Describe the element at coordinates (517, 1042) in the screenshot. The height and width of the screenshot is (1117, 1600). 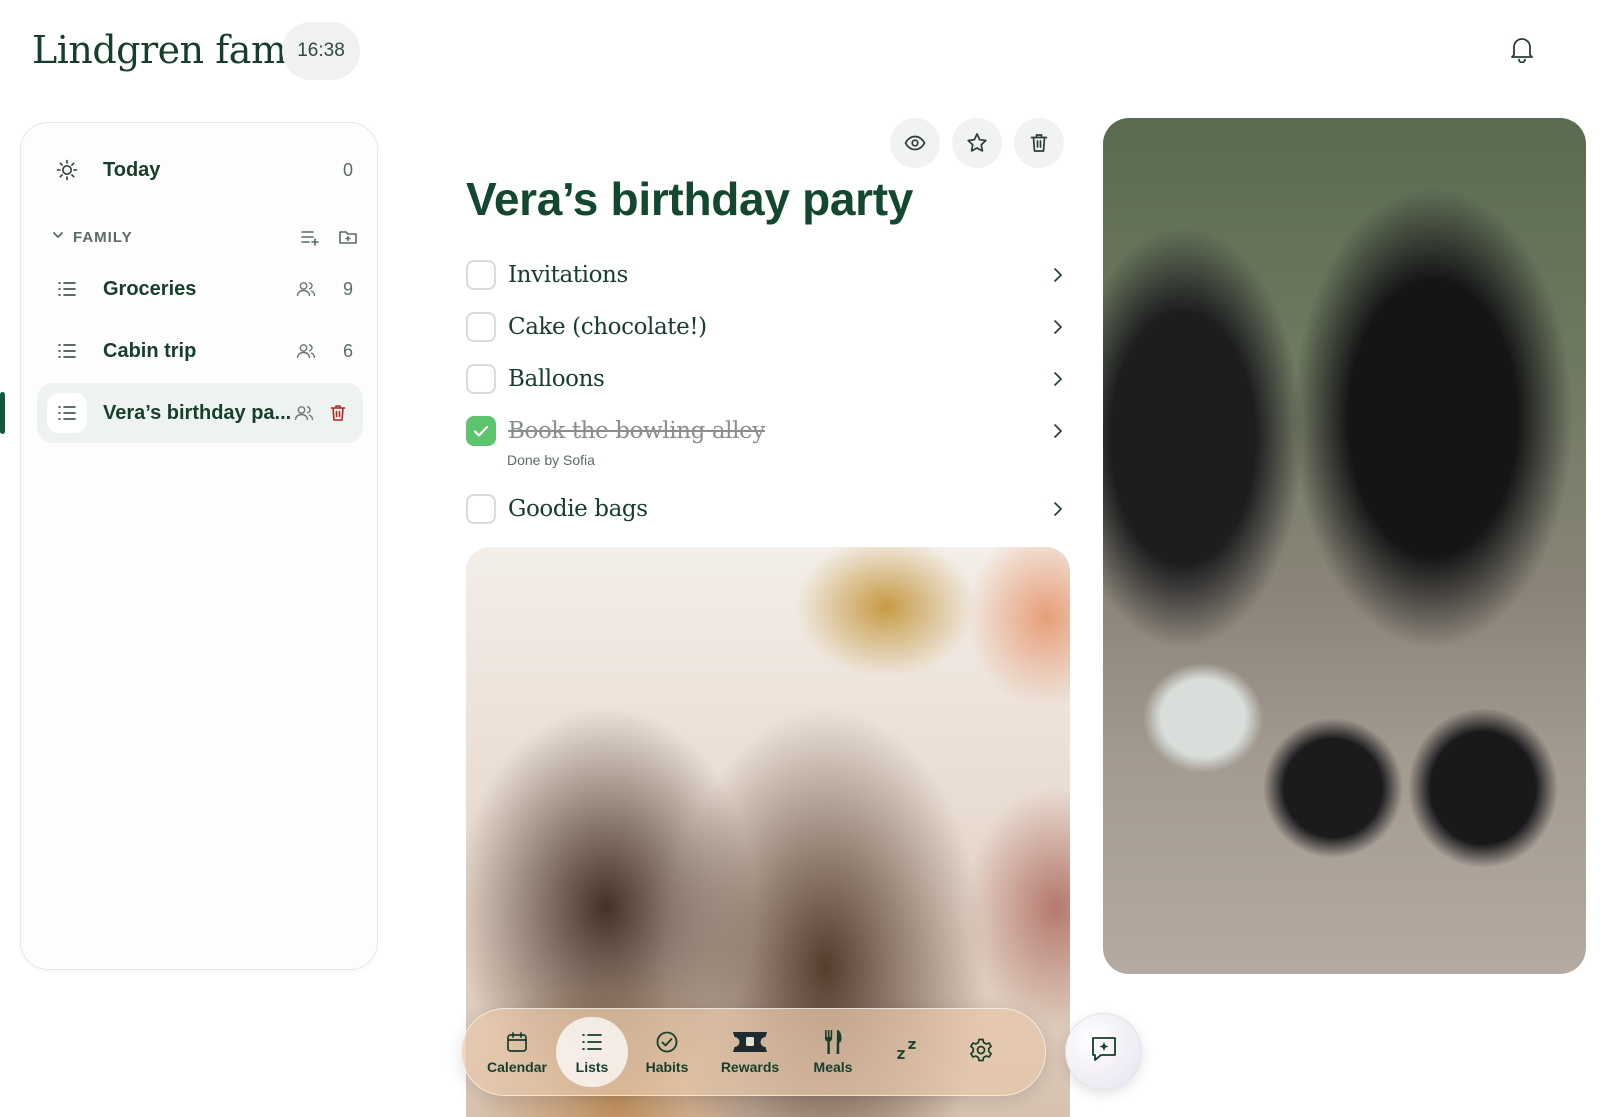
I see `calendar-icon` at that location.